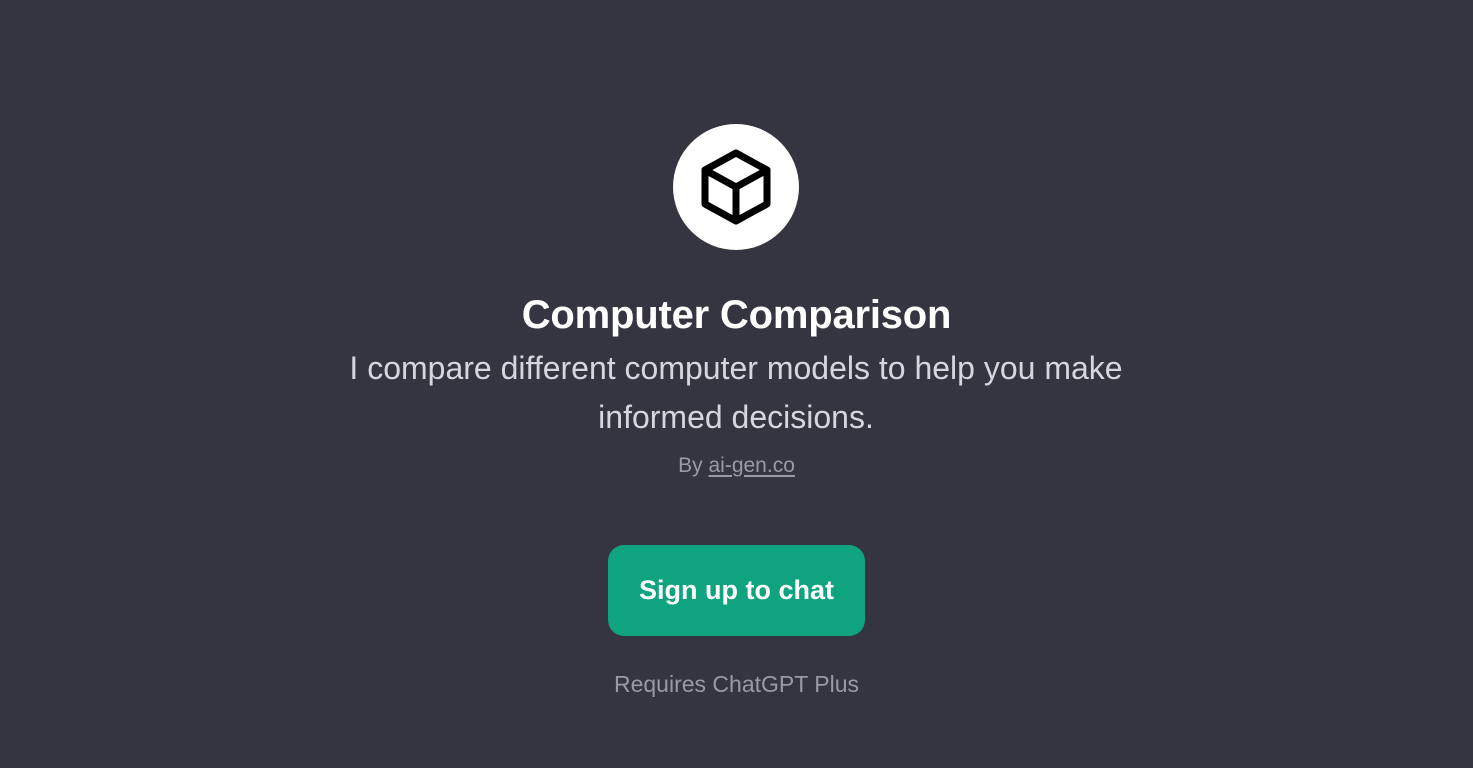 The width and height of the screenshot is (1473, 768). I want to click on requirement-note: Requires ChatGPT Plus, so click(736, 684).